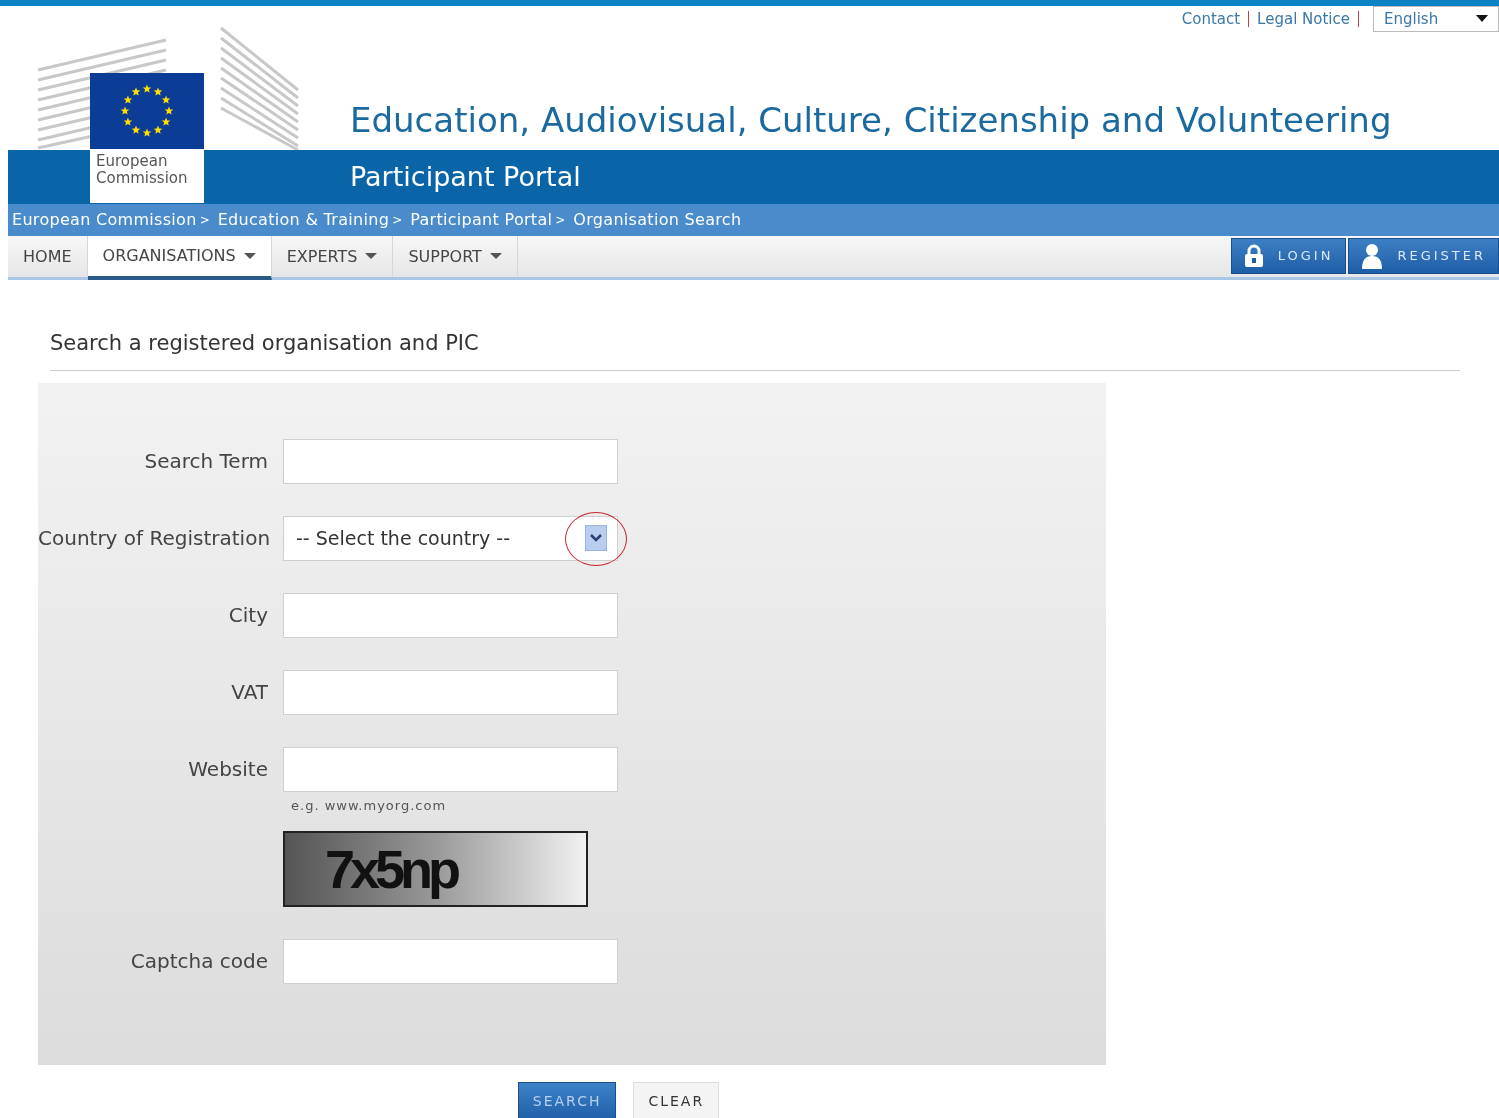  Describe the element at coordinates (303, 220) in the screenshot. I see `breadcrumb-link: Education & Training` at that location.